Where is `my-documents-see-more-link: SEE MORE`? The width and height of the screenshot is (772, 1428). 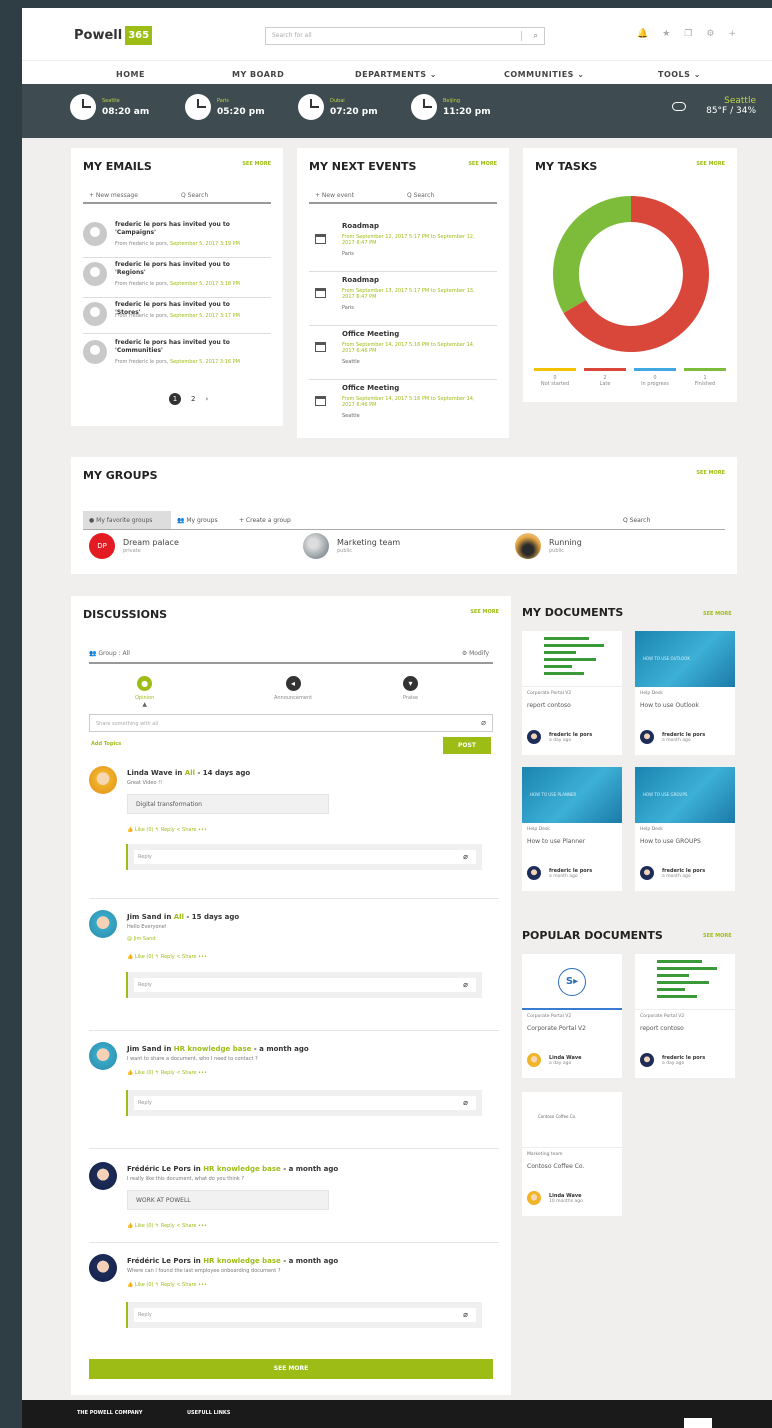 my-documents-see-more-link: SEE MORE is located at coordinates (717, 614).